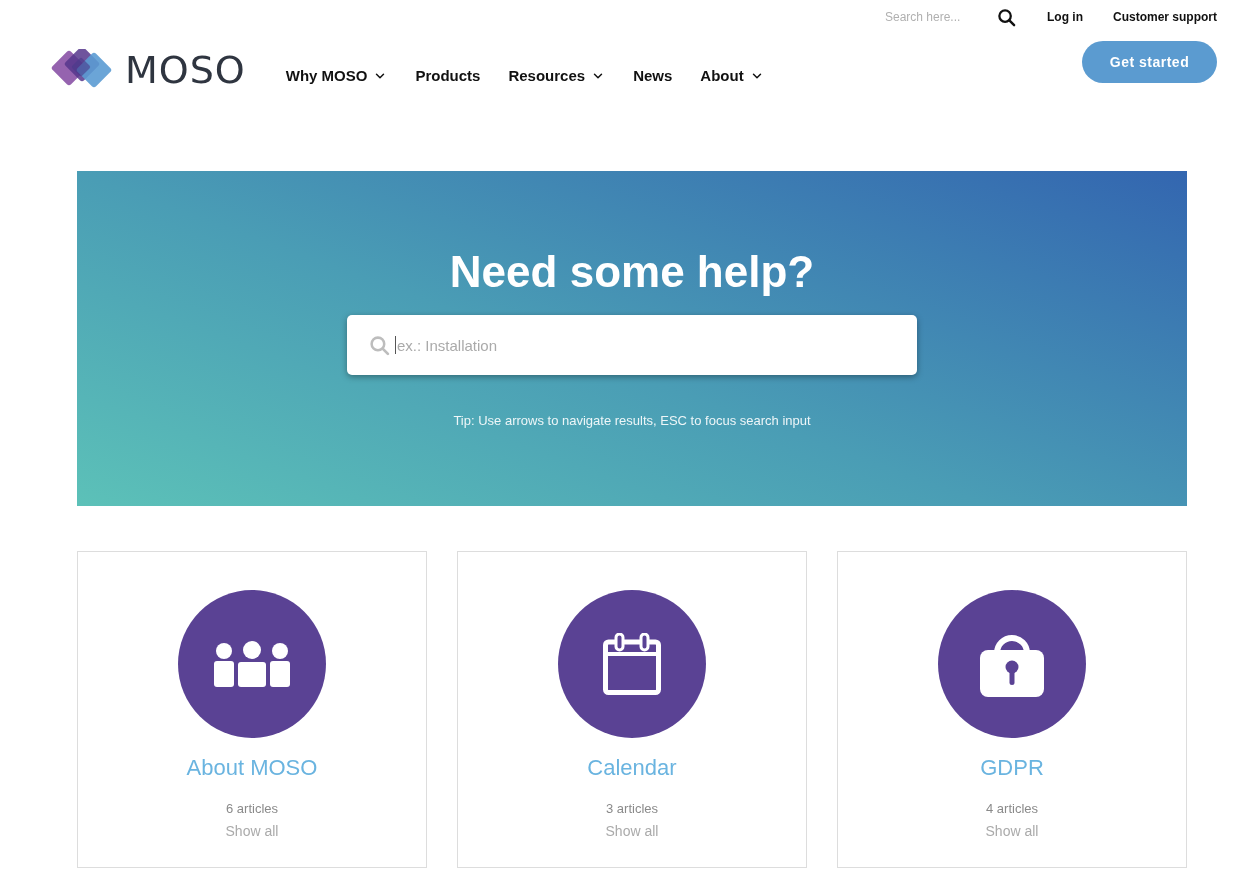  Describe the element at coordinates (448, 76) in the screenshot. I see `nav-link: Products` at that location.